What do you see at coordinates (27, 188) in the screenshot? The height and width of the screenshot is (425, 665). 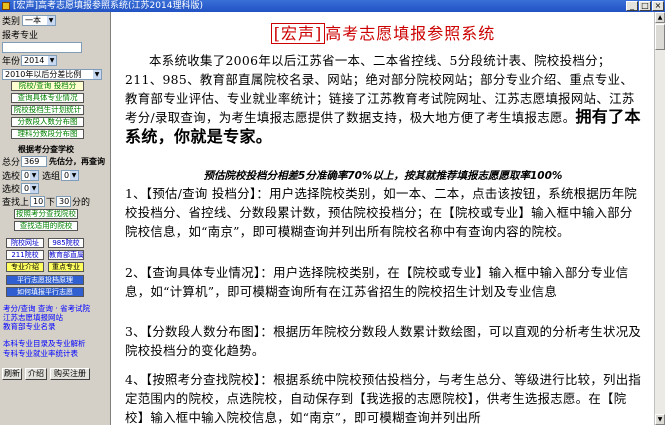 I see `check-value: 0` at bounding box center [27, 188].